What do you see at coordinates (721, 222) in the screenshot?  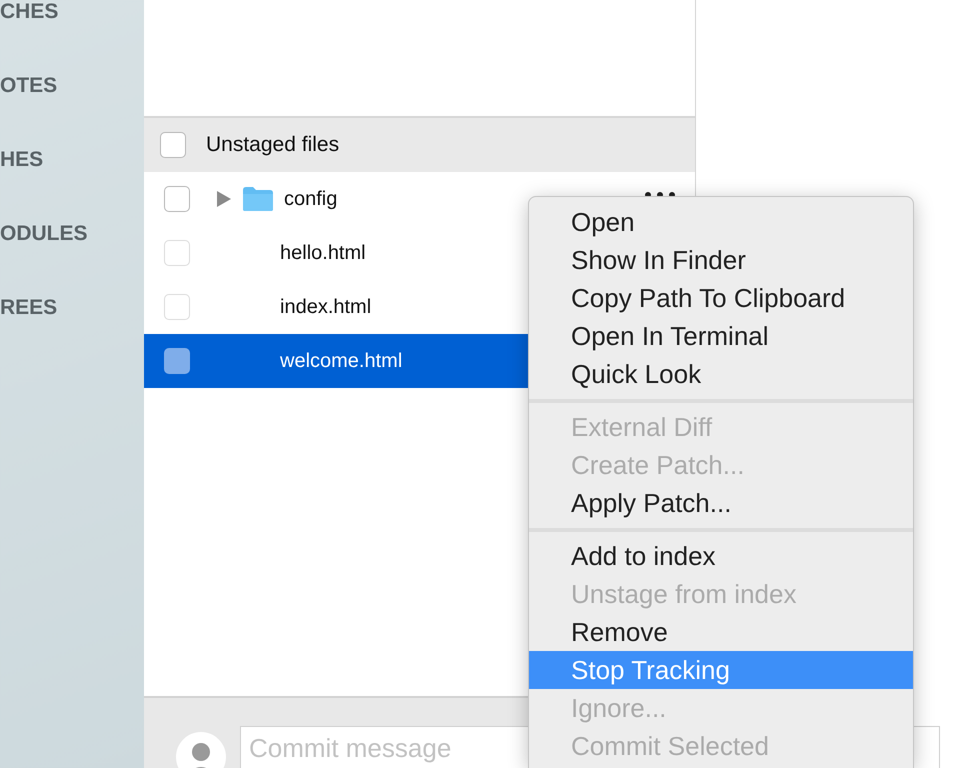 I see `menu-item: Open` at bounding box center [721, 222].